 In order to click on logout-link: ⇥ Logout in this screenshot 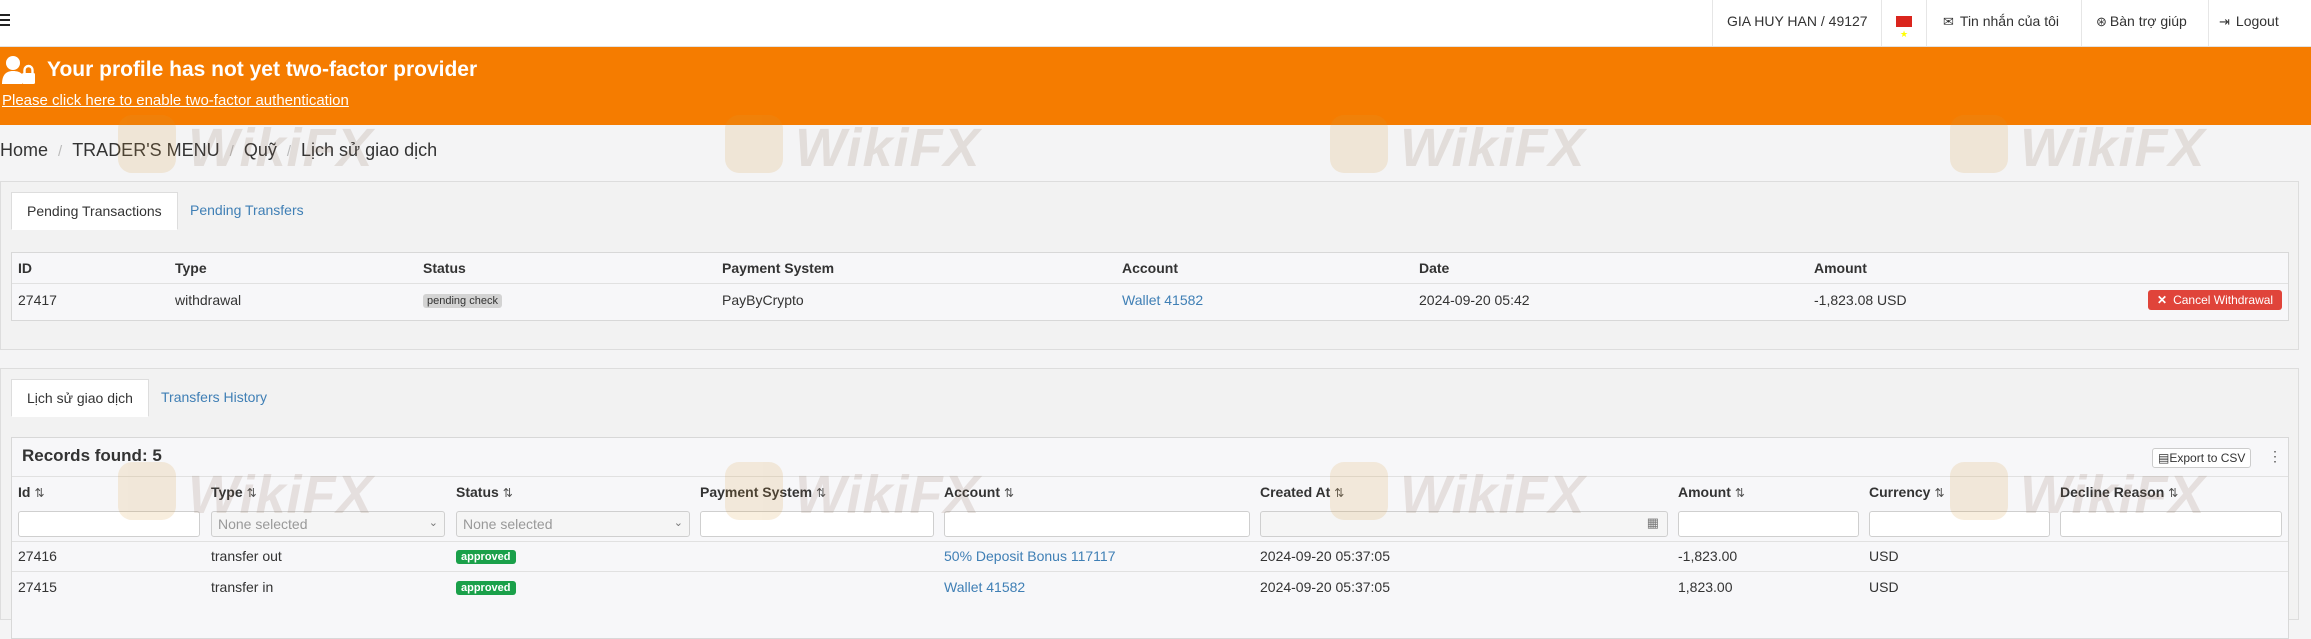, I will do `click(2259, 23)`.